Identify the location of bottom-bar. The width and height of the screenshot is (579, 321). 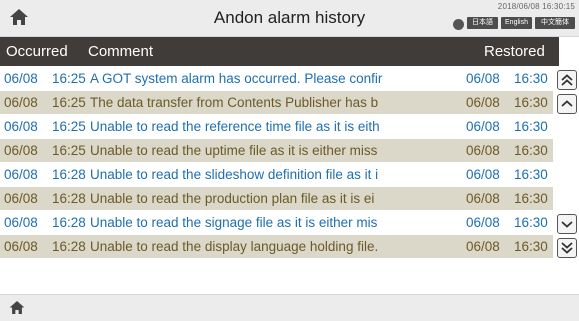
(289, 307).